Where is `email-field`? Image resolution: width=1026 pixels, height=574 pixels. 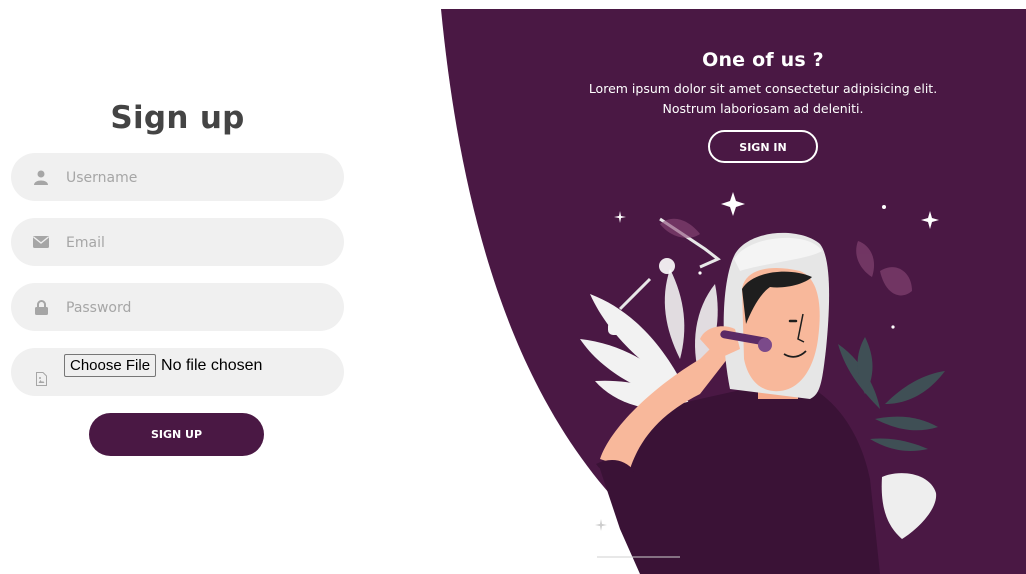
email-field is located at coordinates (177, 243).